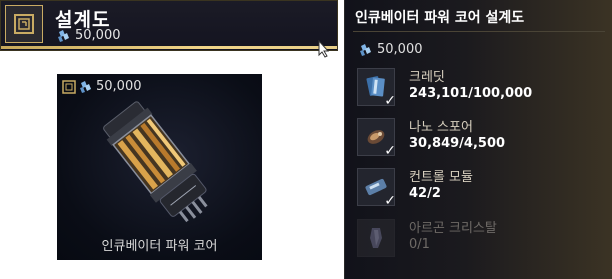 The image size is (612, 279). What do you see at coordinates (425, 193) in the screenshot?
I see `material-quantity: 42/2` at bounding box center [425, 193].